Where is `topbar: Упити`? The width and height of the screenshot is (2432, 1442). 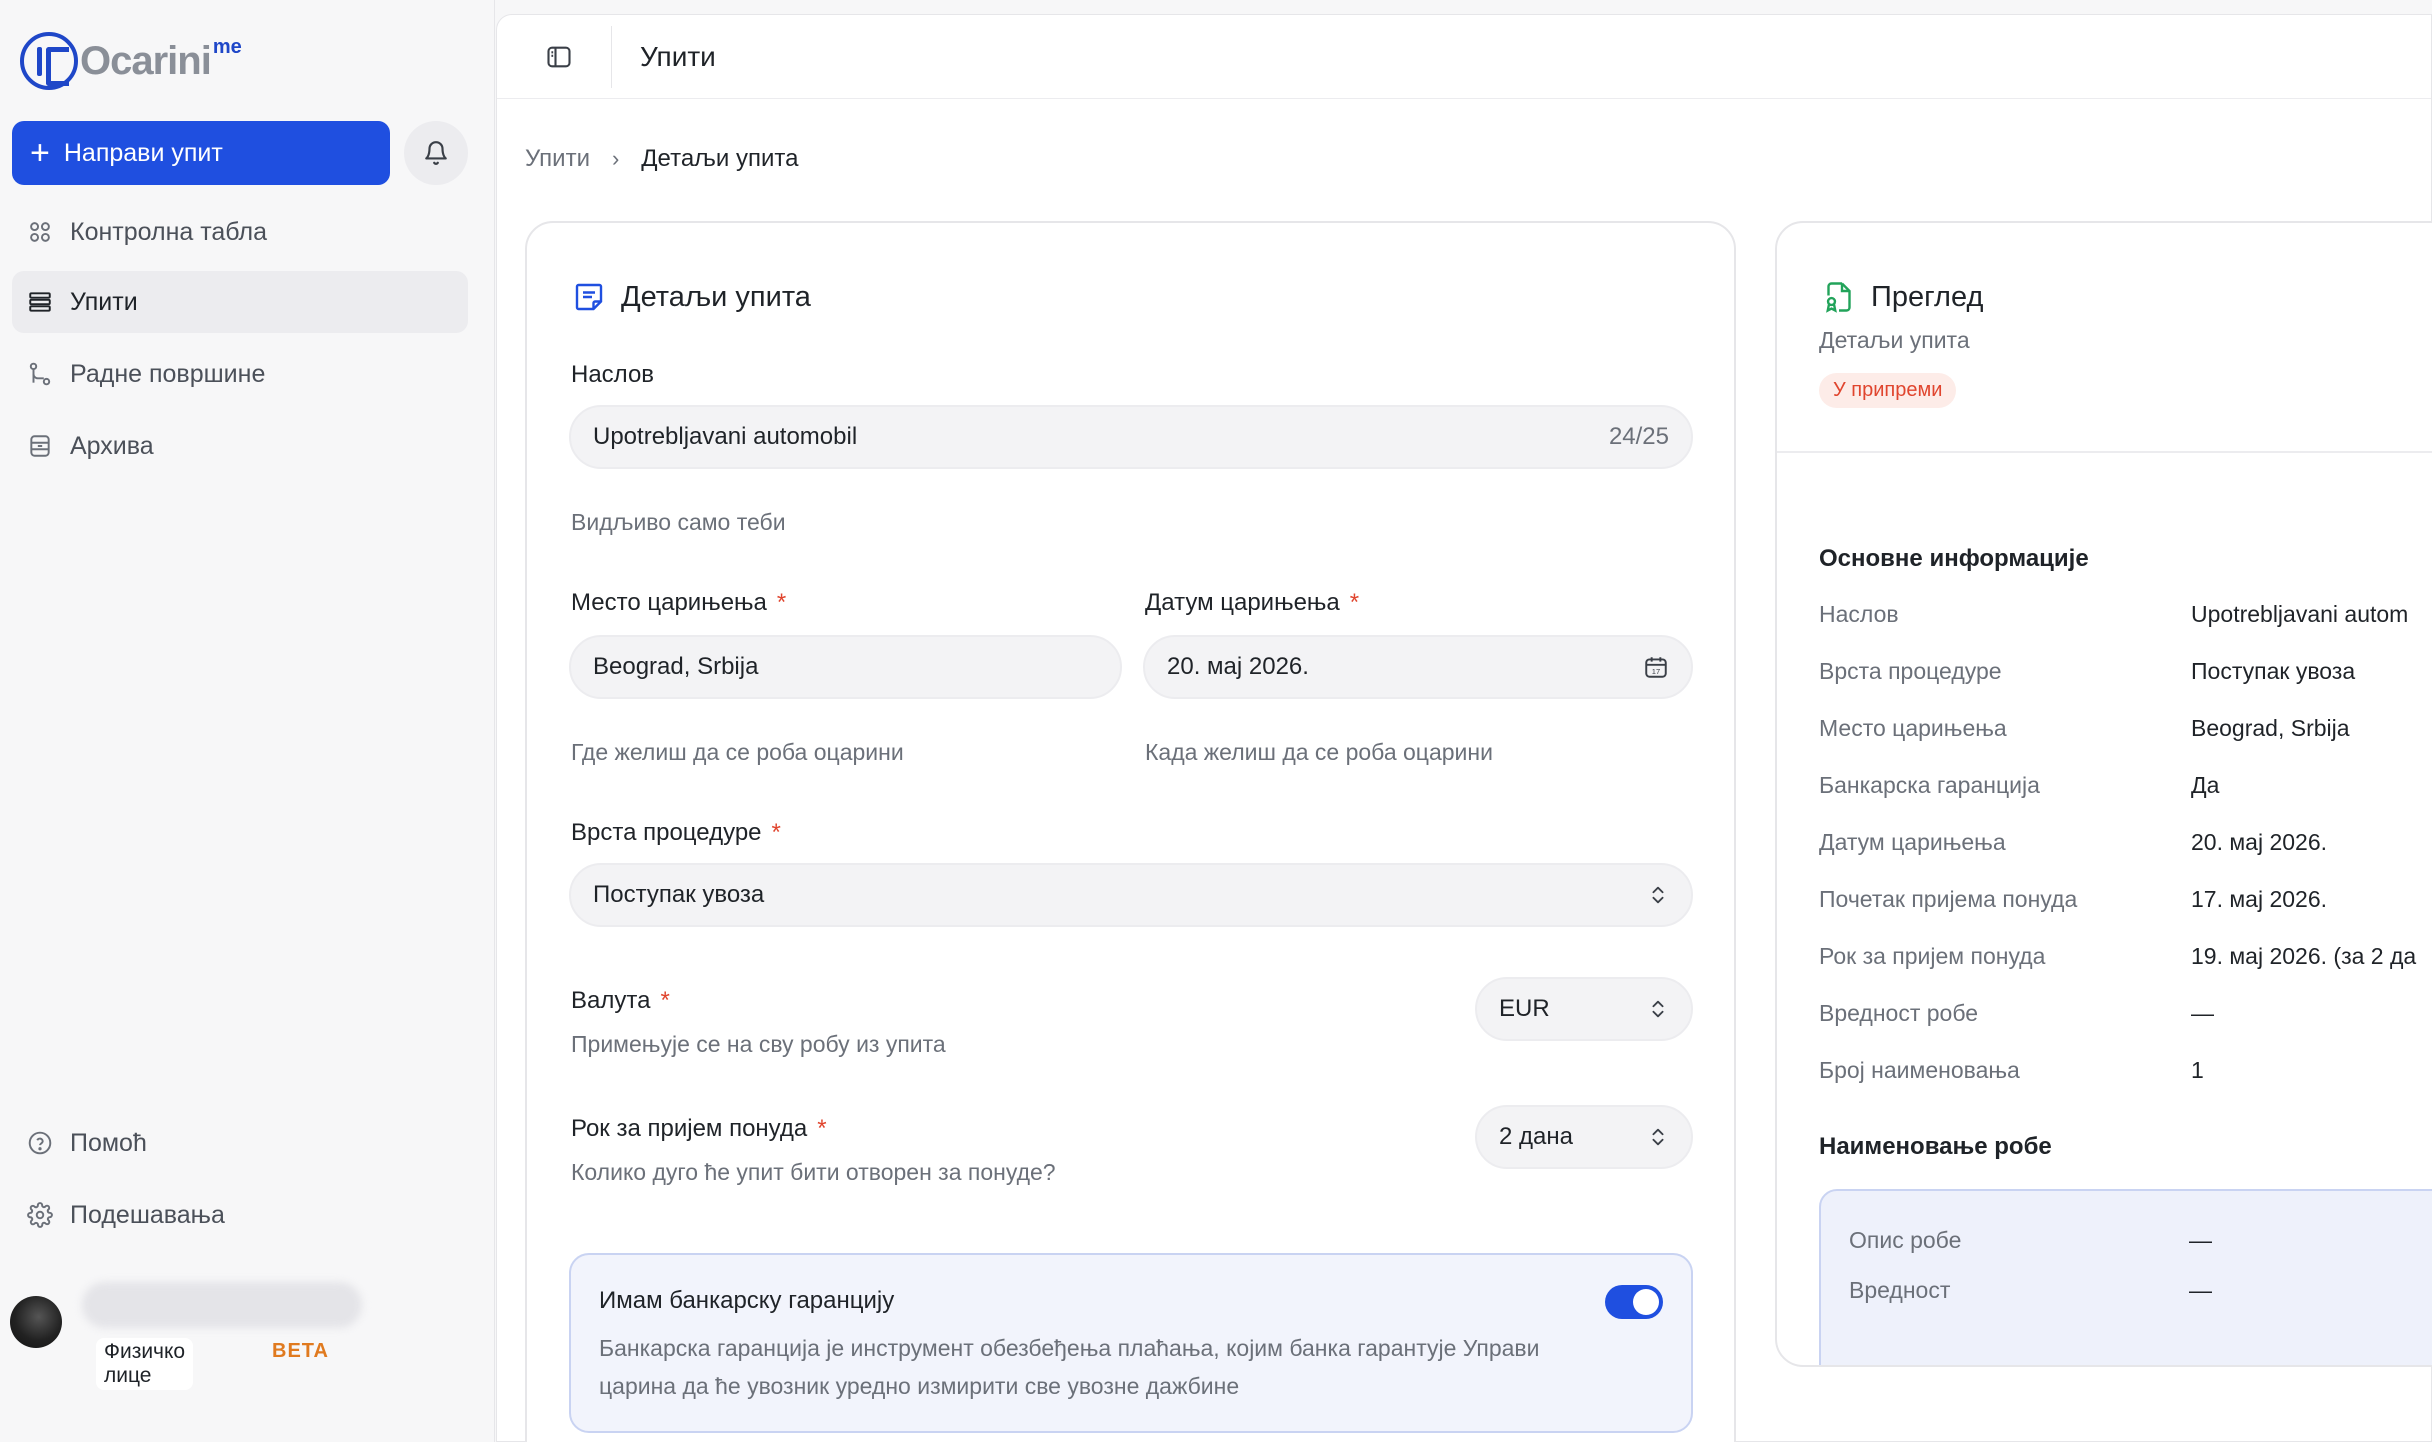
topbar: Упити is located at coordinates (1464, 57).